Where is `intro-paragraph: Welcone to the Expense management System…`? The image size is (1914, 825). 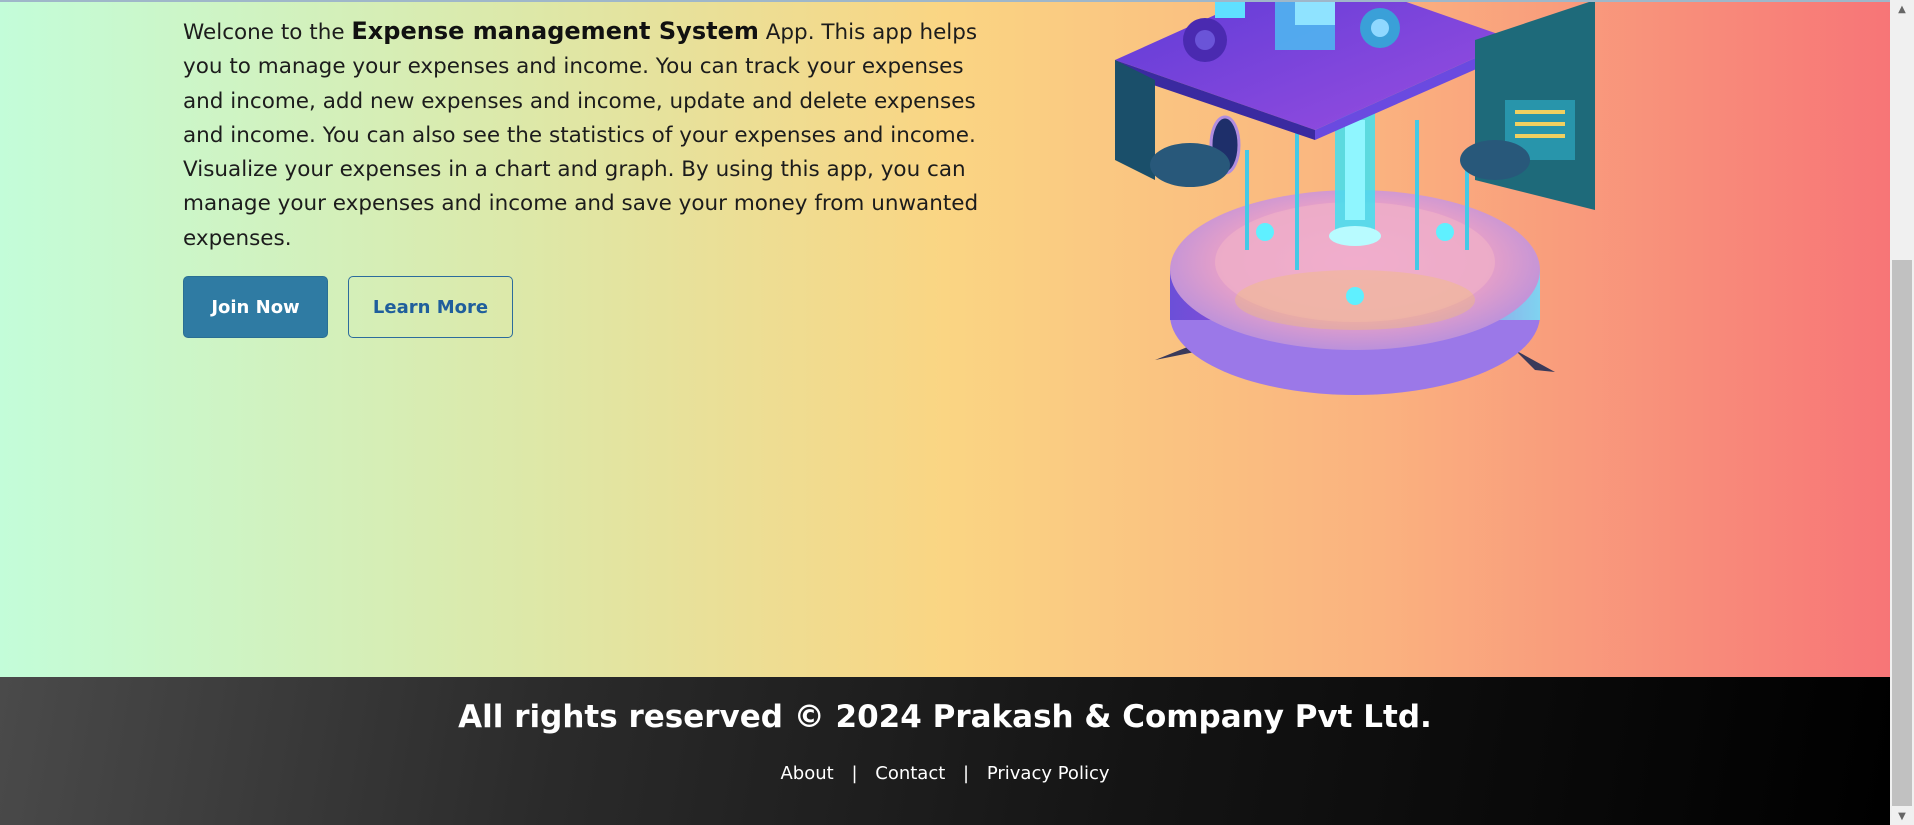
intro-paragraph: Welcone to the Expense management System… is located at coordinates (583, 135).